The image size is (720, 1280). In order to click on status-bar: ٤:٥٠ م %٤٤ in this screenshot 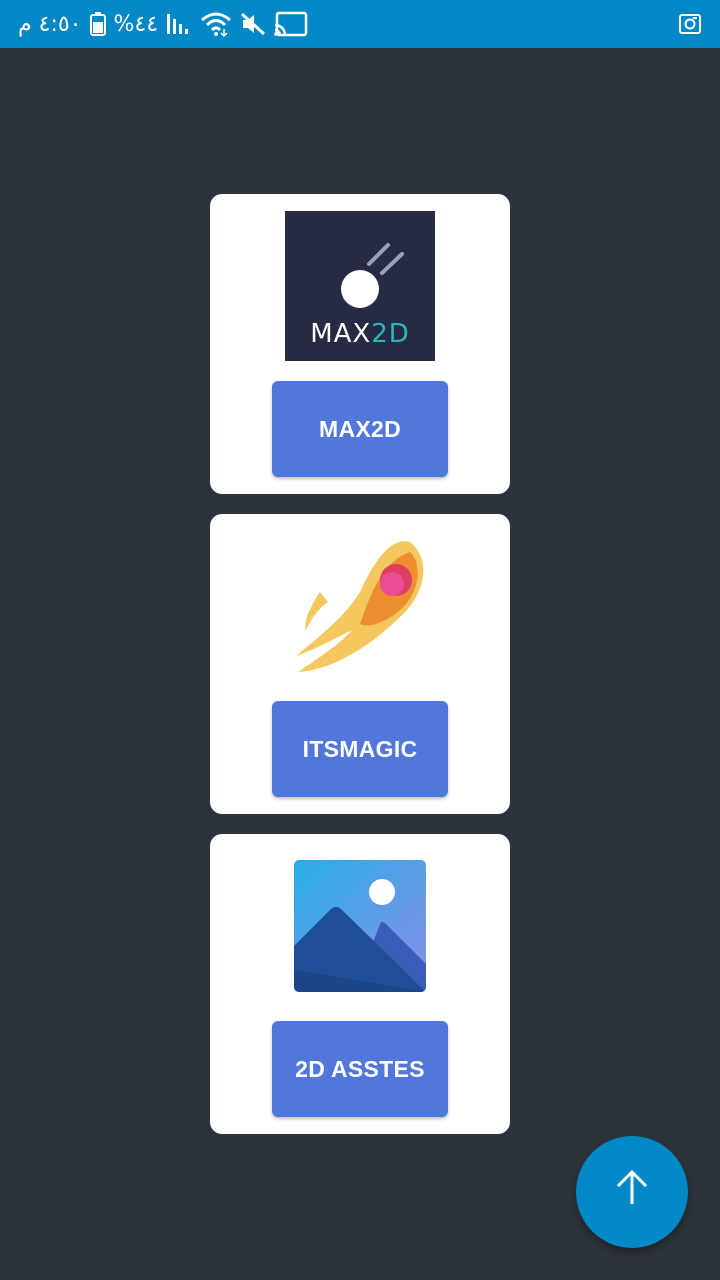, I will do `click(360, 24)`.